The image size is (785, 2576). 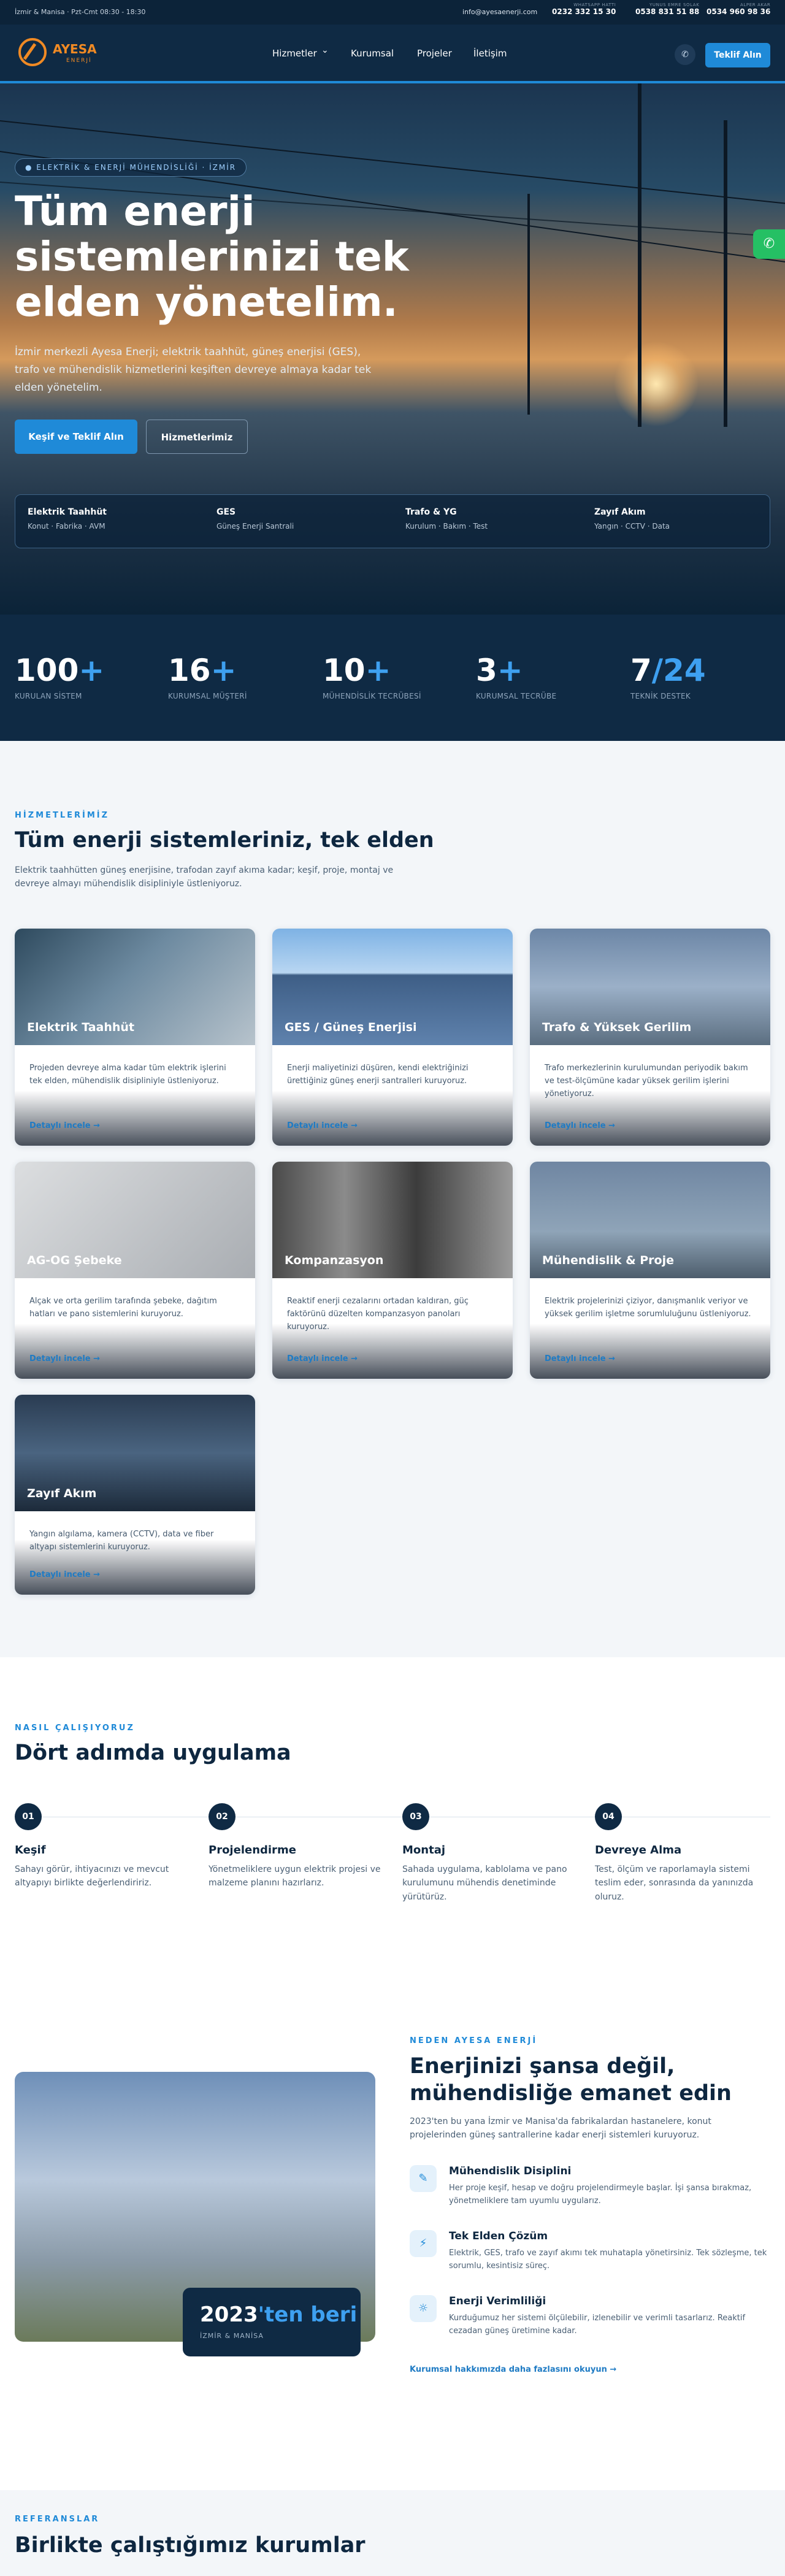 What do you see at coordinates (372, 676) in the screenshot?
I see `stat-item: 10+ MÜHENDİSLİK TECRÜBESİ` at bounding box center [372, 676].